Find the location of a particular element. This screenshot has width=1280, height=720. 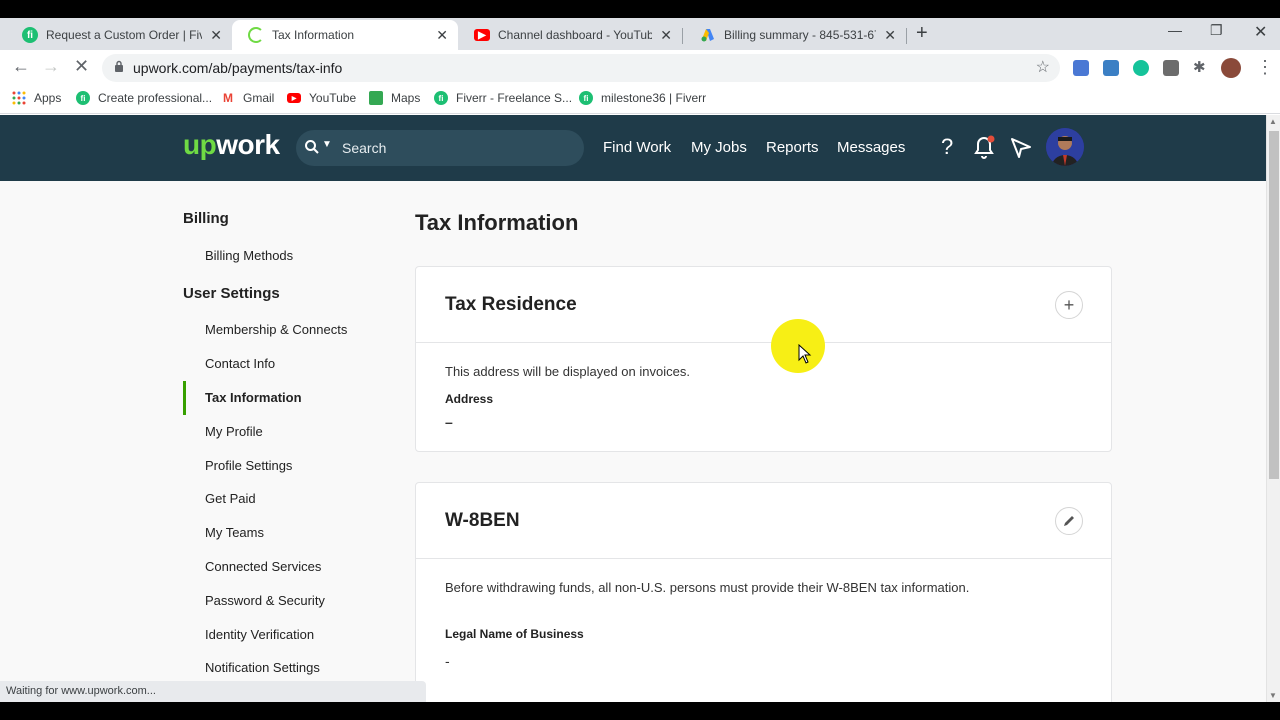

bookmark-milestone36: fi milestone36 | Fiverr is located at coordinates (642, 98).